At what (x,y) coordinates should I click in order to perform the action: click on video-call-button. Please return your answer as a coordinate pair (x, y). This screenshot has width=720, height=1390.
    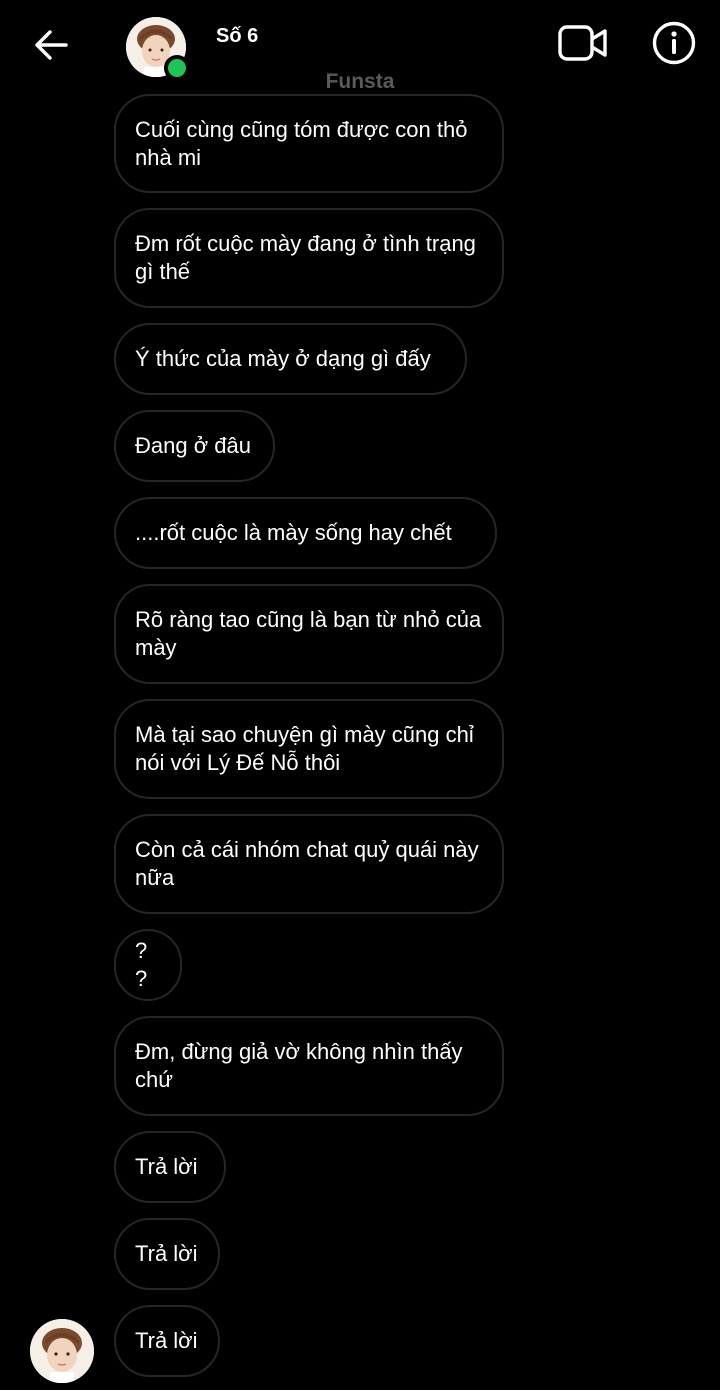
    Looking at the image, I should click on (583, 43).